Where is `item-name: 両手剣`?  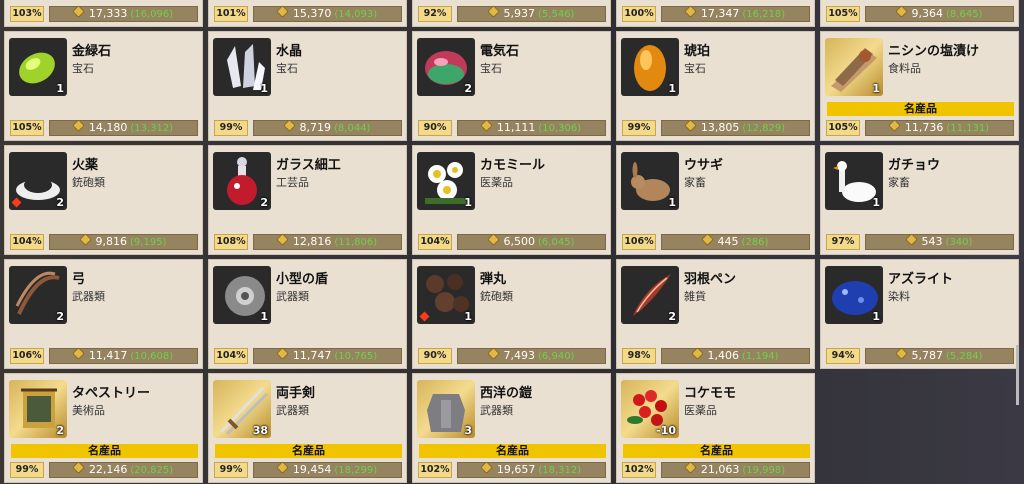
item-name: 両手剣 is located at coordinates (296, 393).